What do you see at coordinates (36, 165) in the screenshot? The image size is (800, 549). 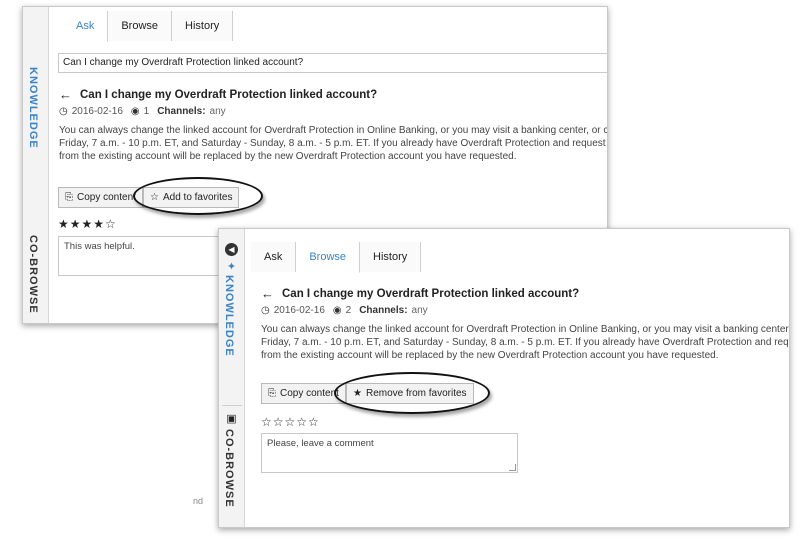 I see `side-rail: KNOWLEDGE CO-BROWSE` at bounding box center [36, 165].